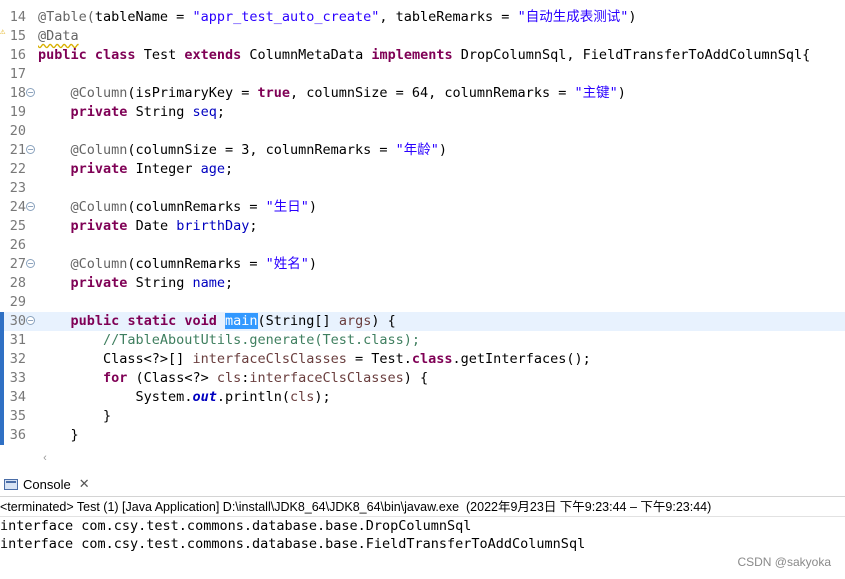 The image size is (845, 579). I want to click on code-text: , tableRemarks =, so click(448, 17).